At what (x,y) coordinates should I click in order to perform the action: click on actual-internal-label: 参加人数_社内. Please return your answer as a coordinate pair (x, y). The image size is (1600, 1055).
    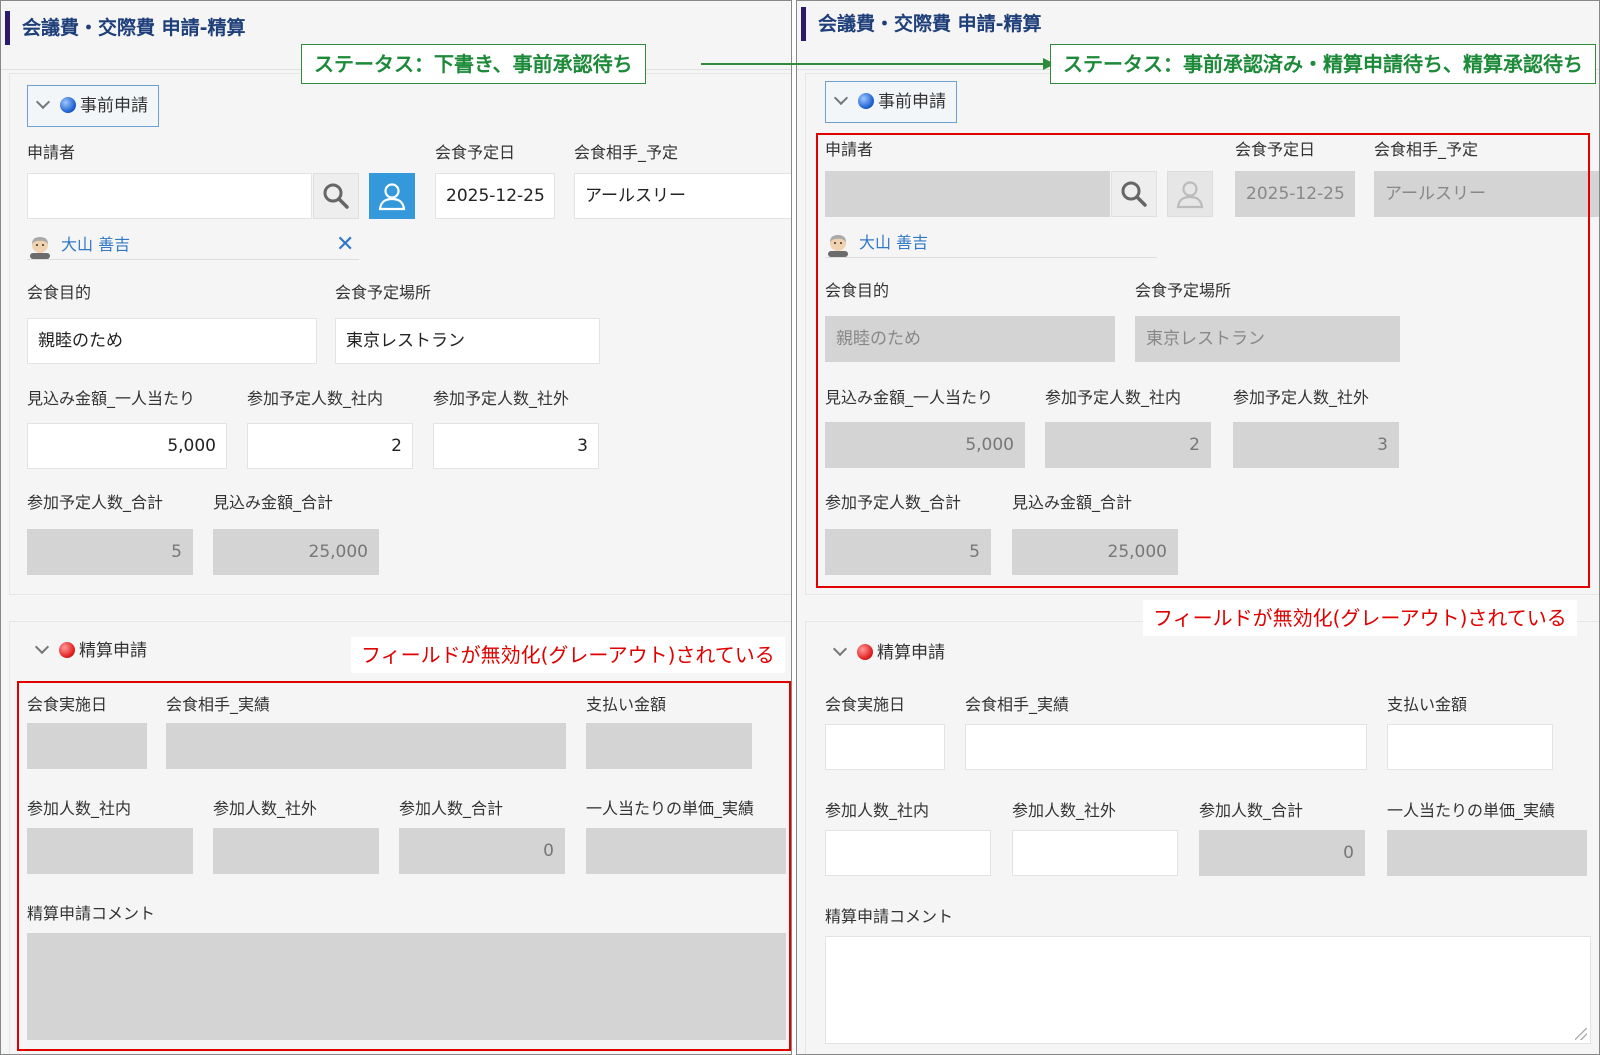
    Looking at the image, I should click on (877, 810).